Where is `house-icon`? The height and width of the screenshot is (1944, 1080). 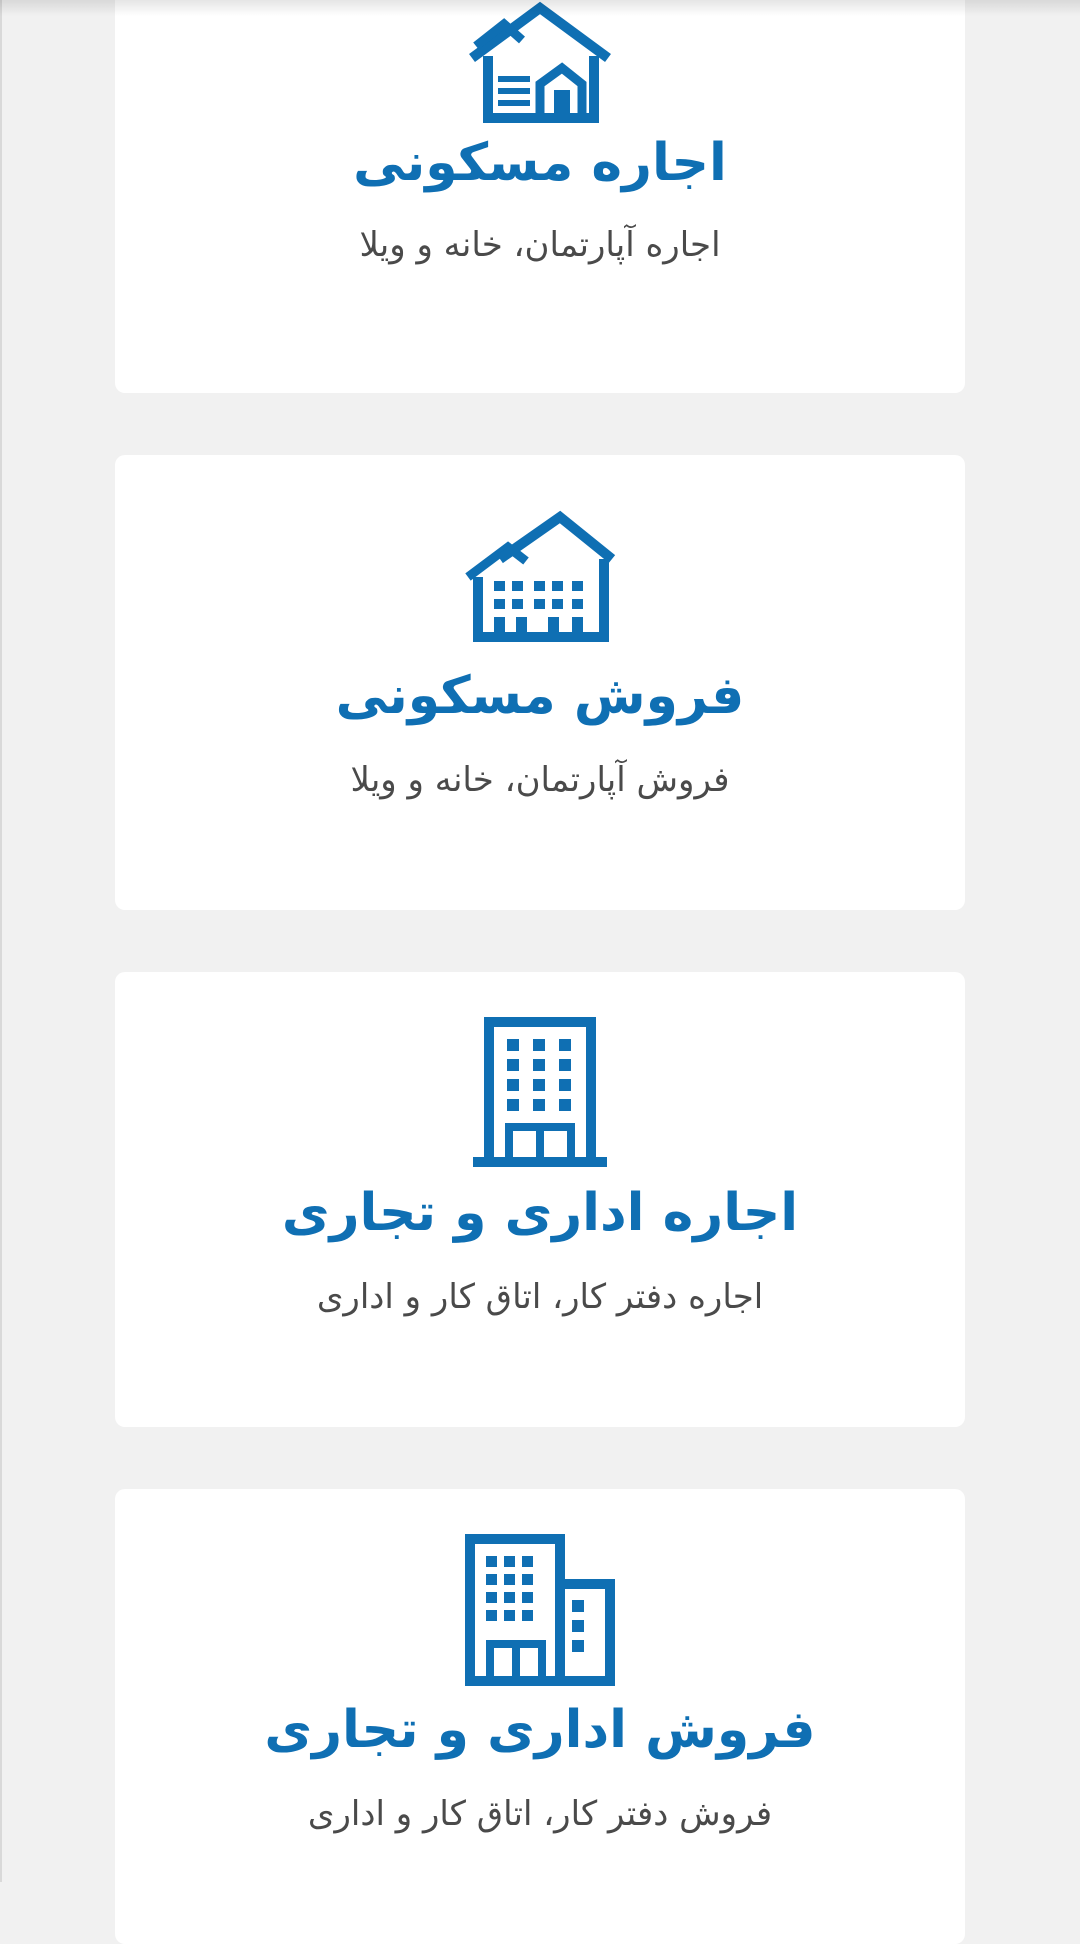 house-icon is located at coordinates (540, 62).